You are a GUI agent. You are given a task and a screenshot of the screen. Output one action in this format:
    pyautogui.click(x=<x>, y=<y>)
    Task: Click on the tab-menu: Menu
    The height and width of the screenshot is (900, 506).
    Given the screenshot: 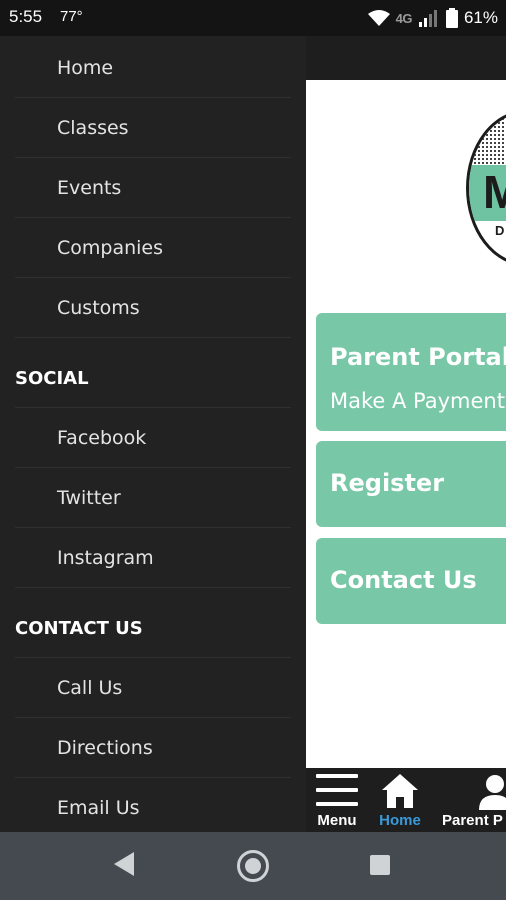 What is the action you would take?
    pyautogui.click(x=337, y=800)
    